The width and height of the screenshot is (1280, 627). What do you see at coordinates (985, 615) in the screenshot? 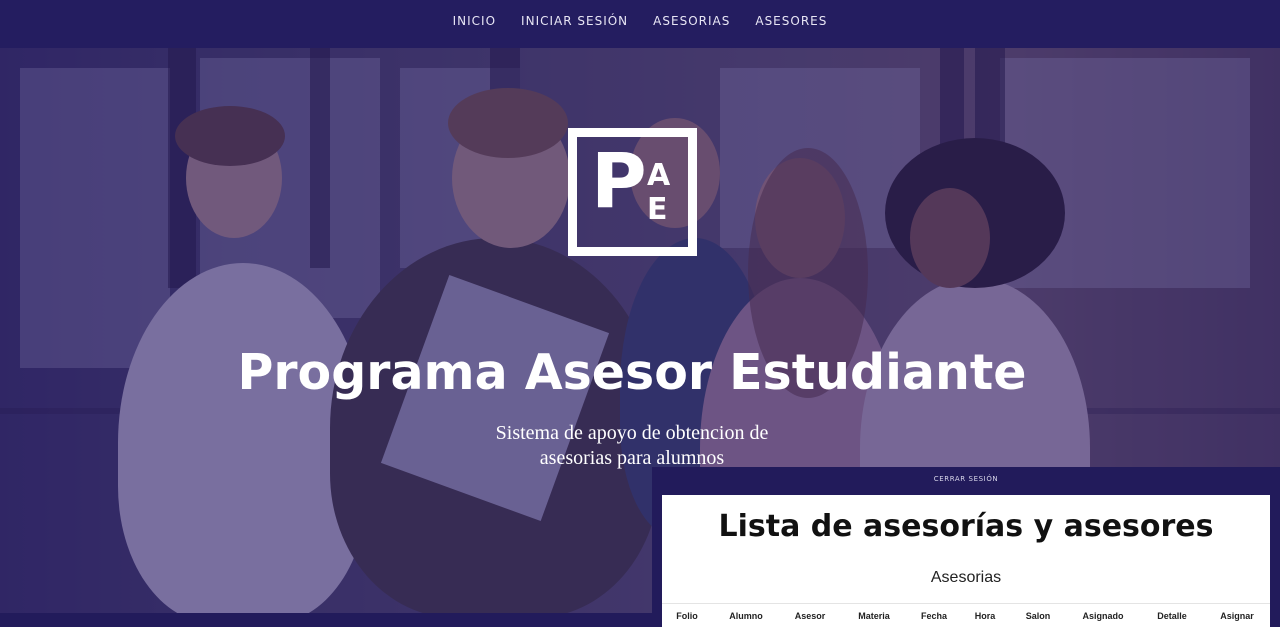
I see `column-header-hora: Hora` at bounding box center [985, 615].